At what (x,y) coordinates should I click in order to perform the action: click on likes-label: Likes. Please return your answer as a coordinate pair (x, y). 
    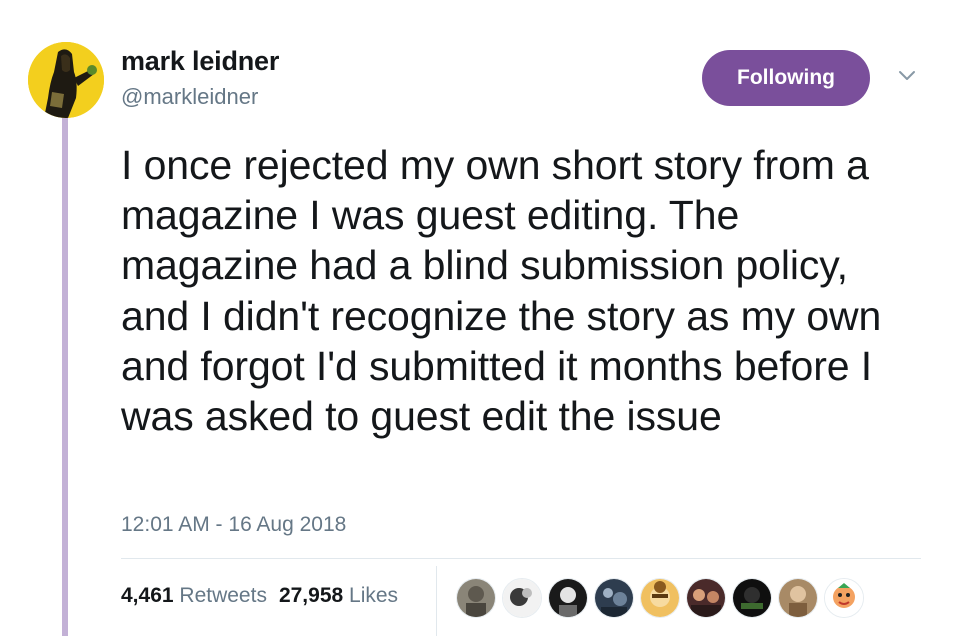
    Looking at the image, I should click on (374, 595).